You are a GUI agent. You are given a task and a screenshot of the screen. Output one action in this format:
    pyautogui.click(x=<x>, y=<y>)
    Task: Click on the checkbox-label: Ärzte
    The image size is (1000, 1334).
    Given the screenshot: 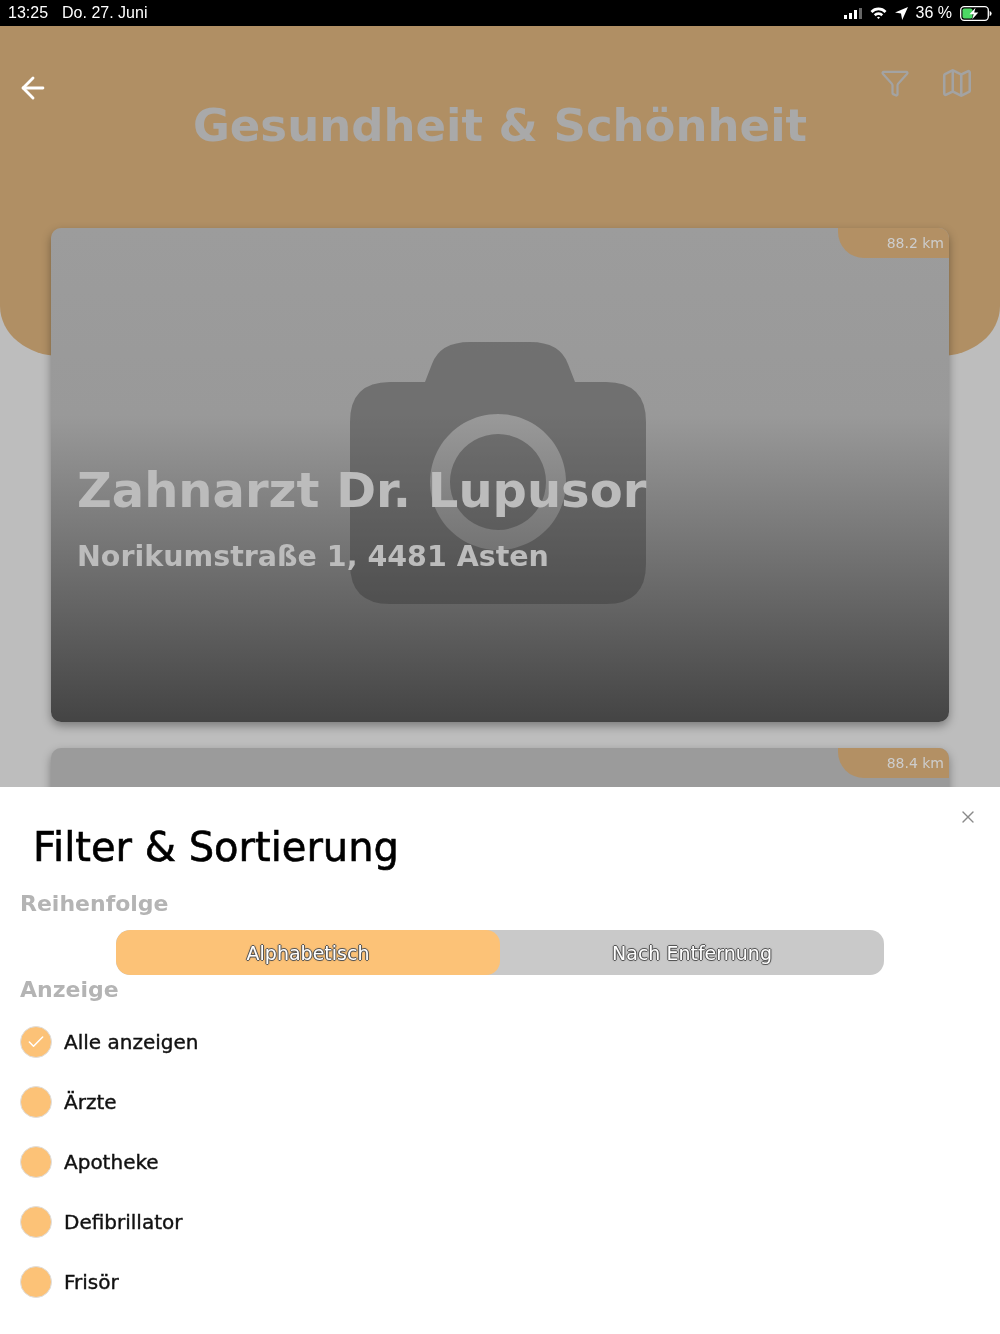 What is the action you would take?
    pyautogui.click(x=90, y=1102)
    